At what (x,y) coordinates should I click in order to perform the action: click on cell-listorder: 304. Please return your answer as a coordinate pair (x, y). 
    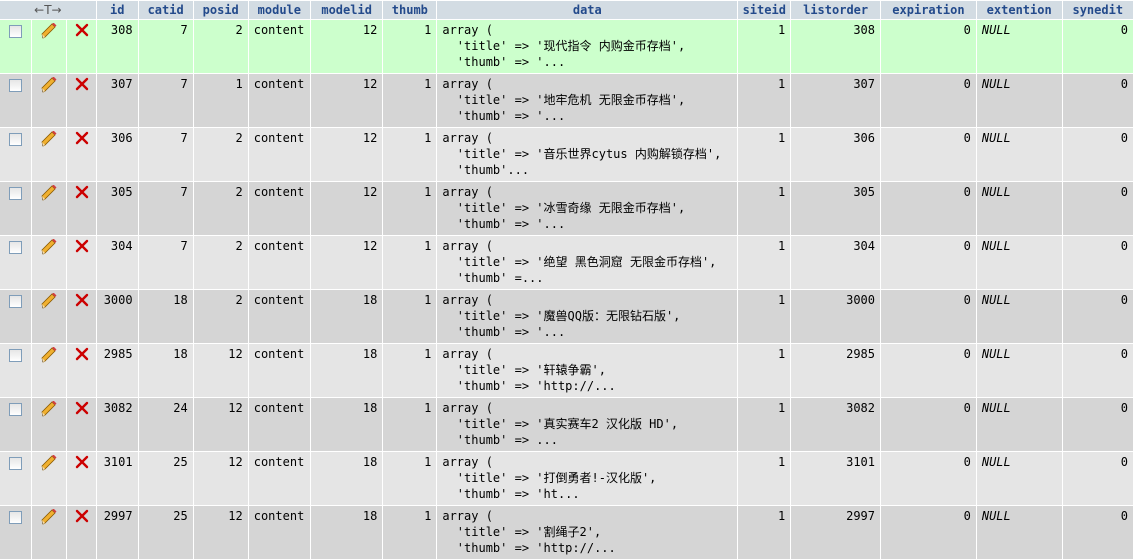
    Looking at the image, I should click on (835, 262).